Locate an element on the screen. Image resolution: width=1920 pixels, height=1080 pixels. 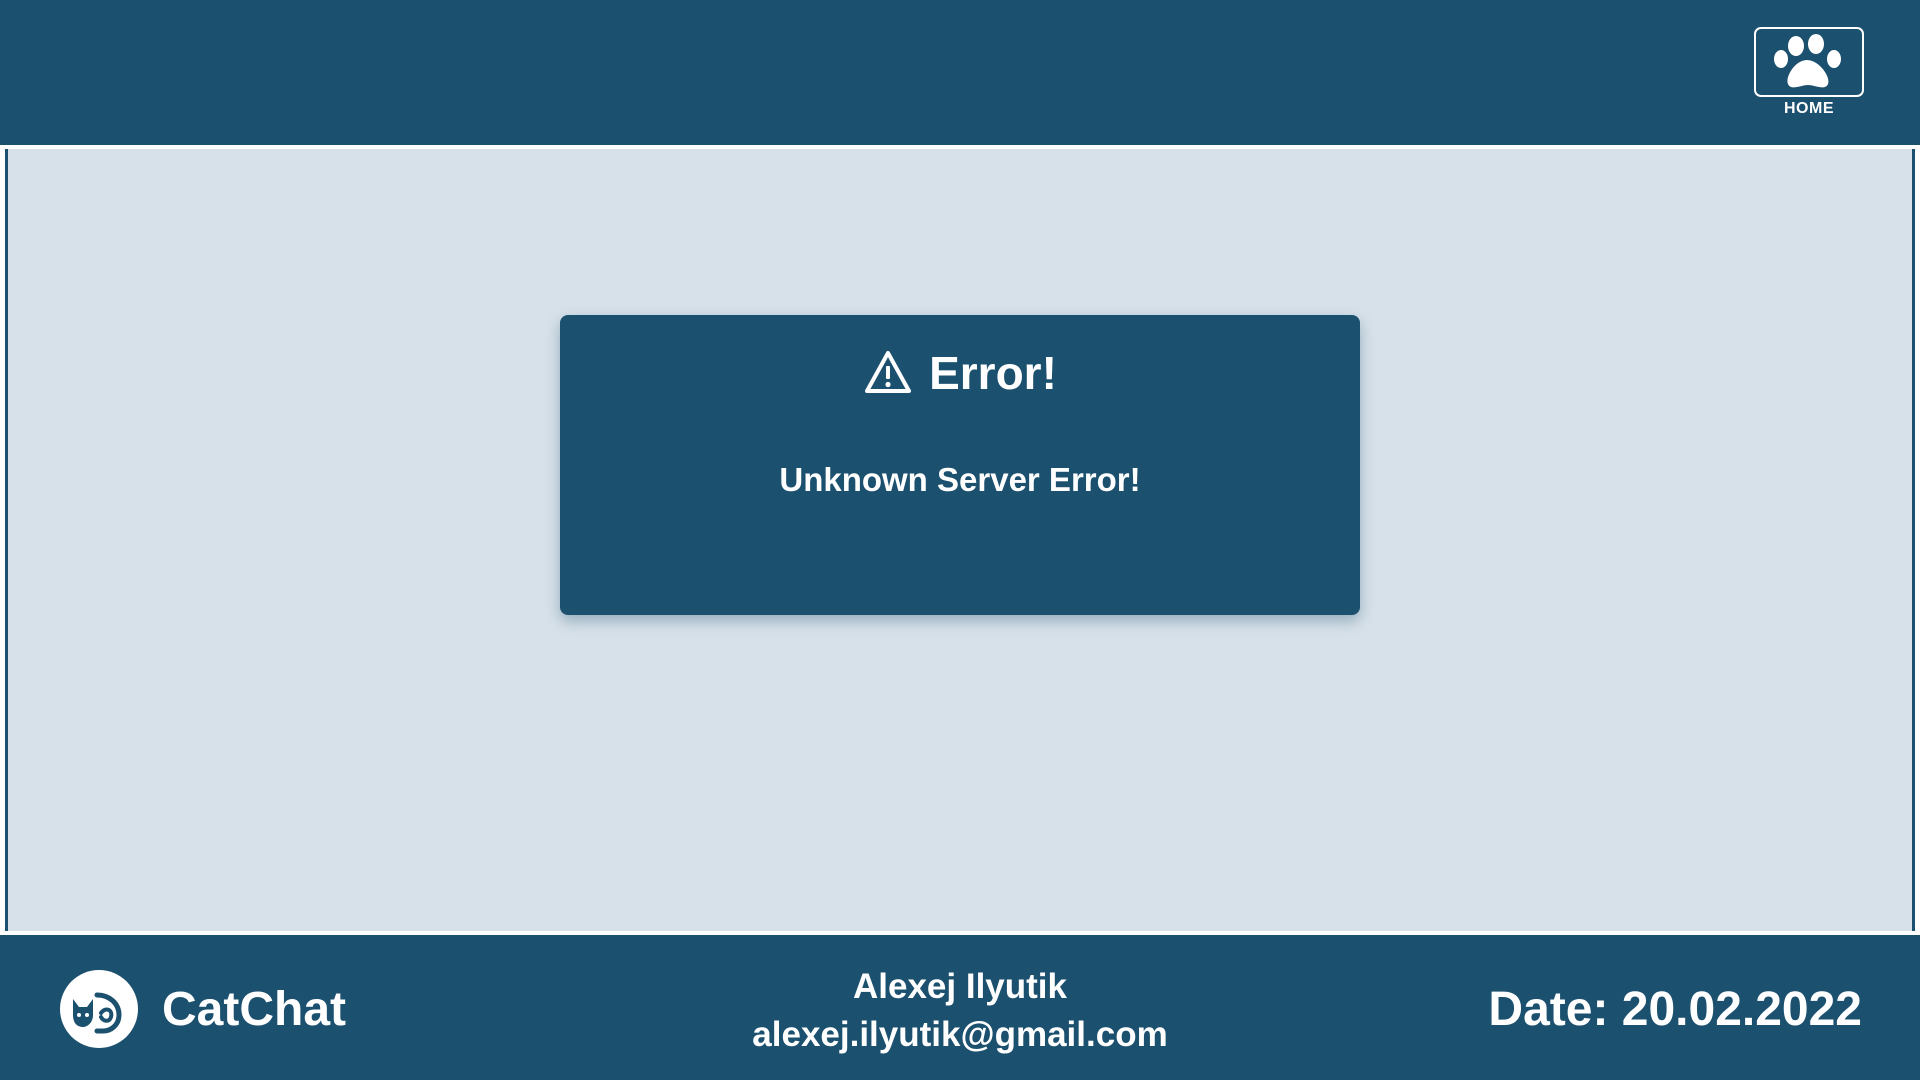
error-title: Error! is located at coordinates (993, 373).